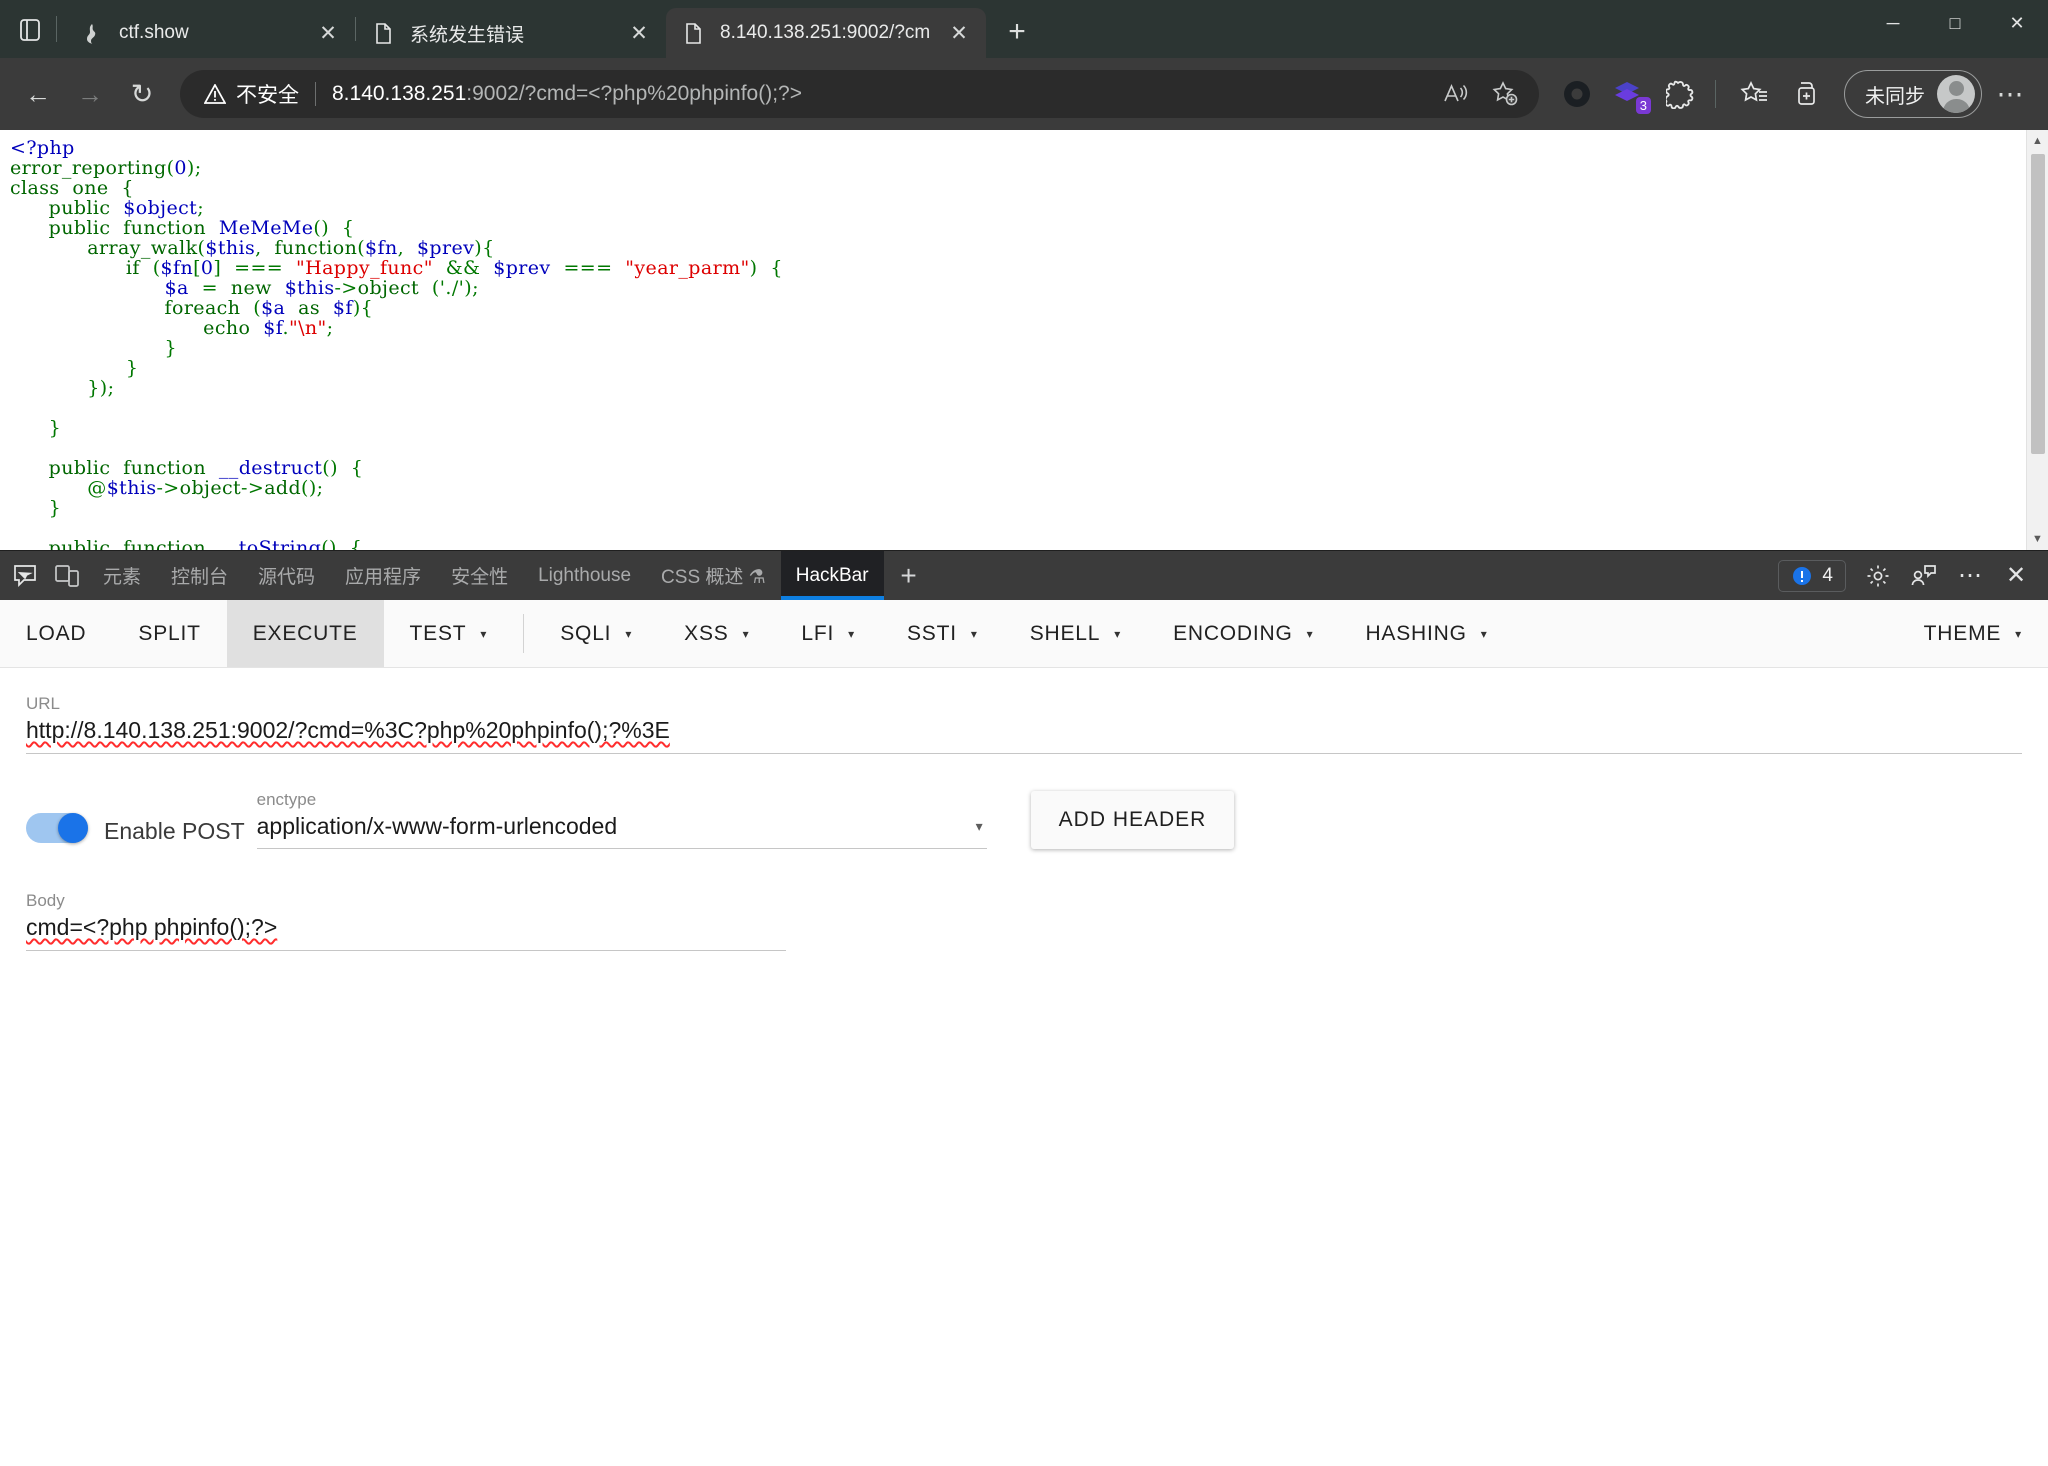 This screenshot has height=1466, width=2048. What do you see at coordinates (67, 575) in the screenshot?
I see `device-toolbar-icon` at bounding box center [67, 575].